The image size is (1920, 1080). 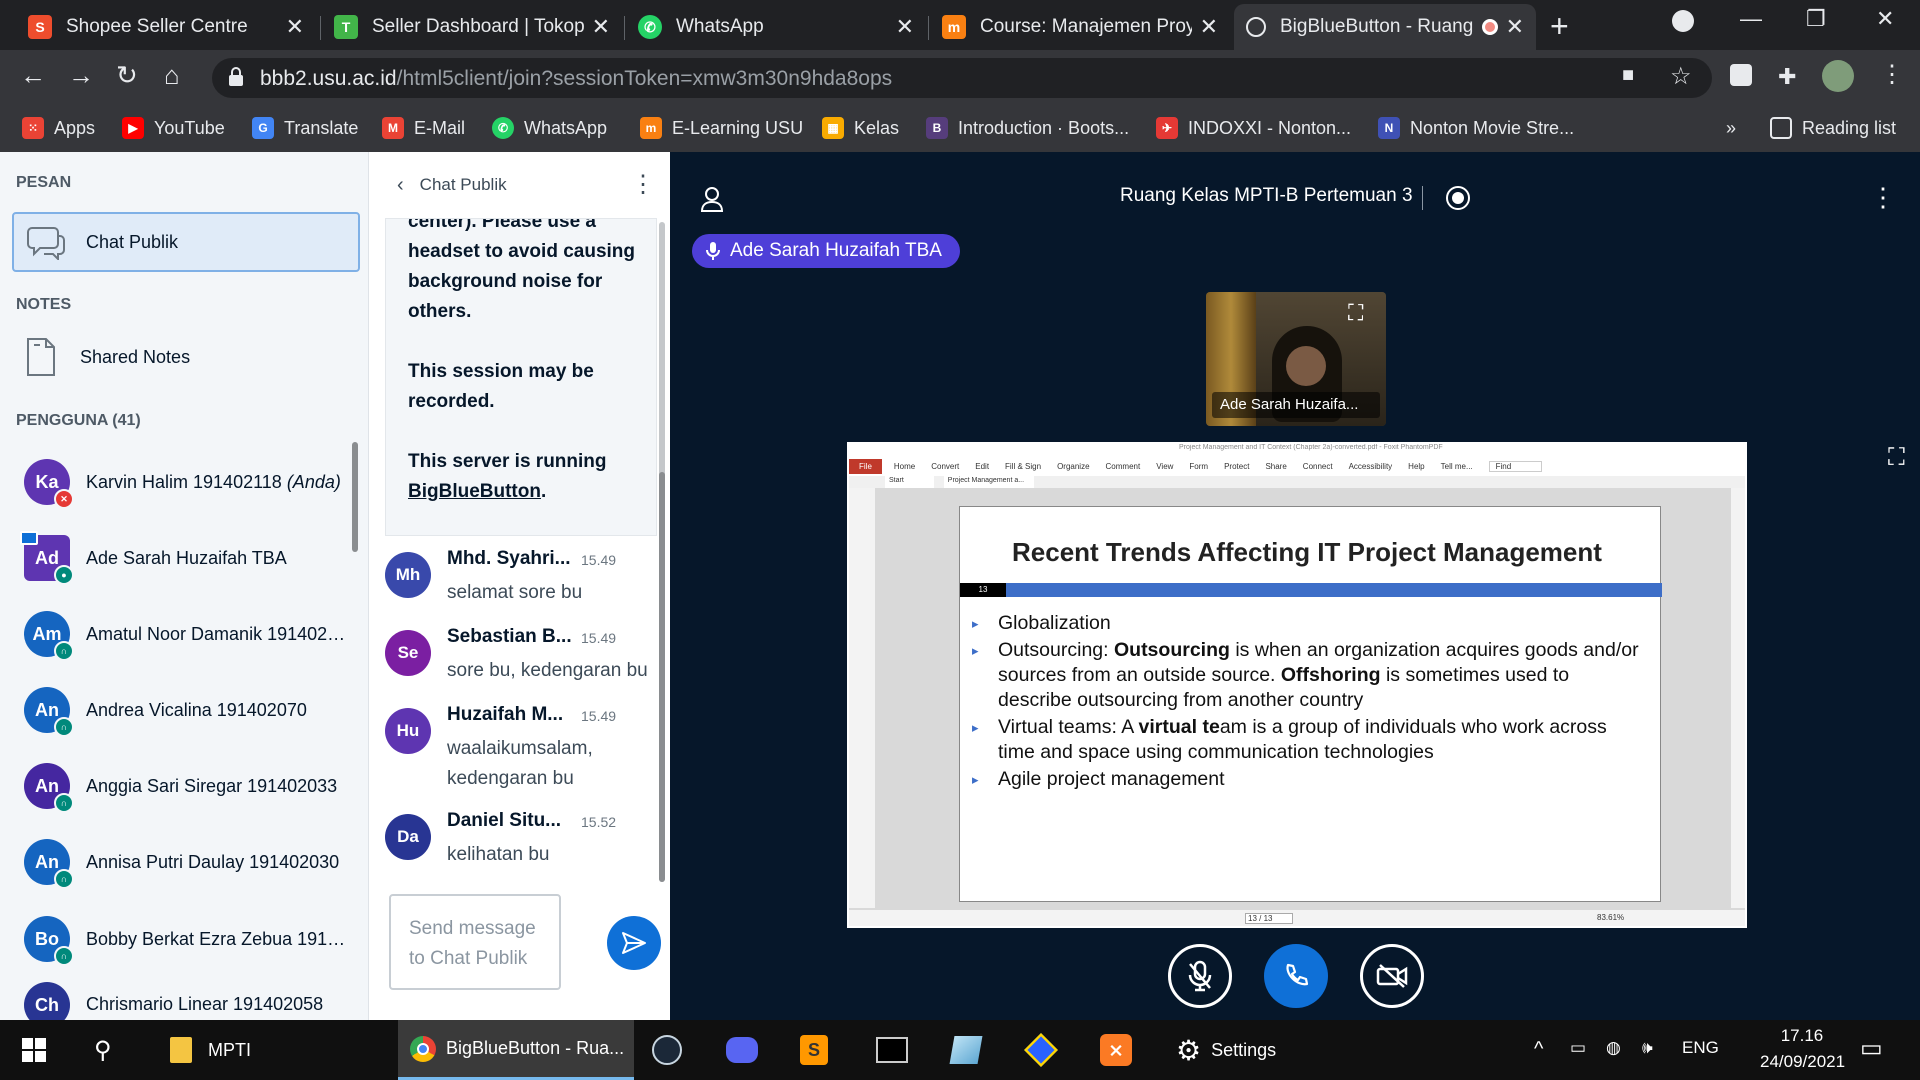 I want to click on tab-course: m Course: Manajemen Proye ✕, so click(x=1080, y=27).